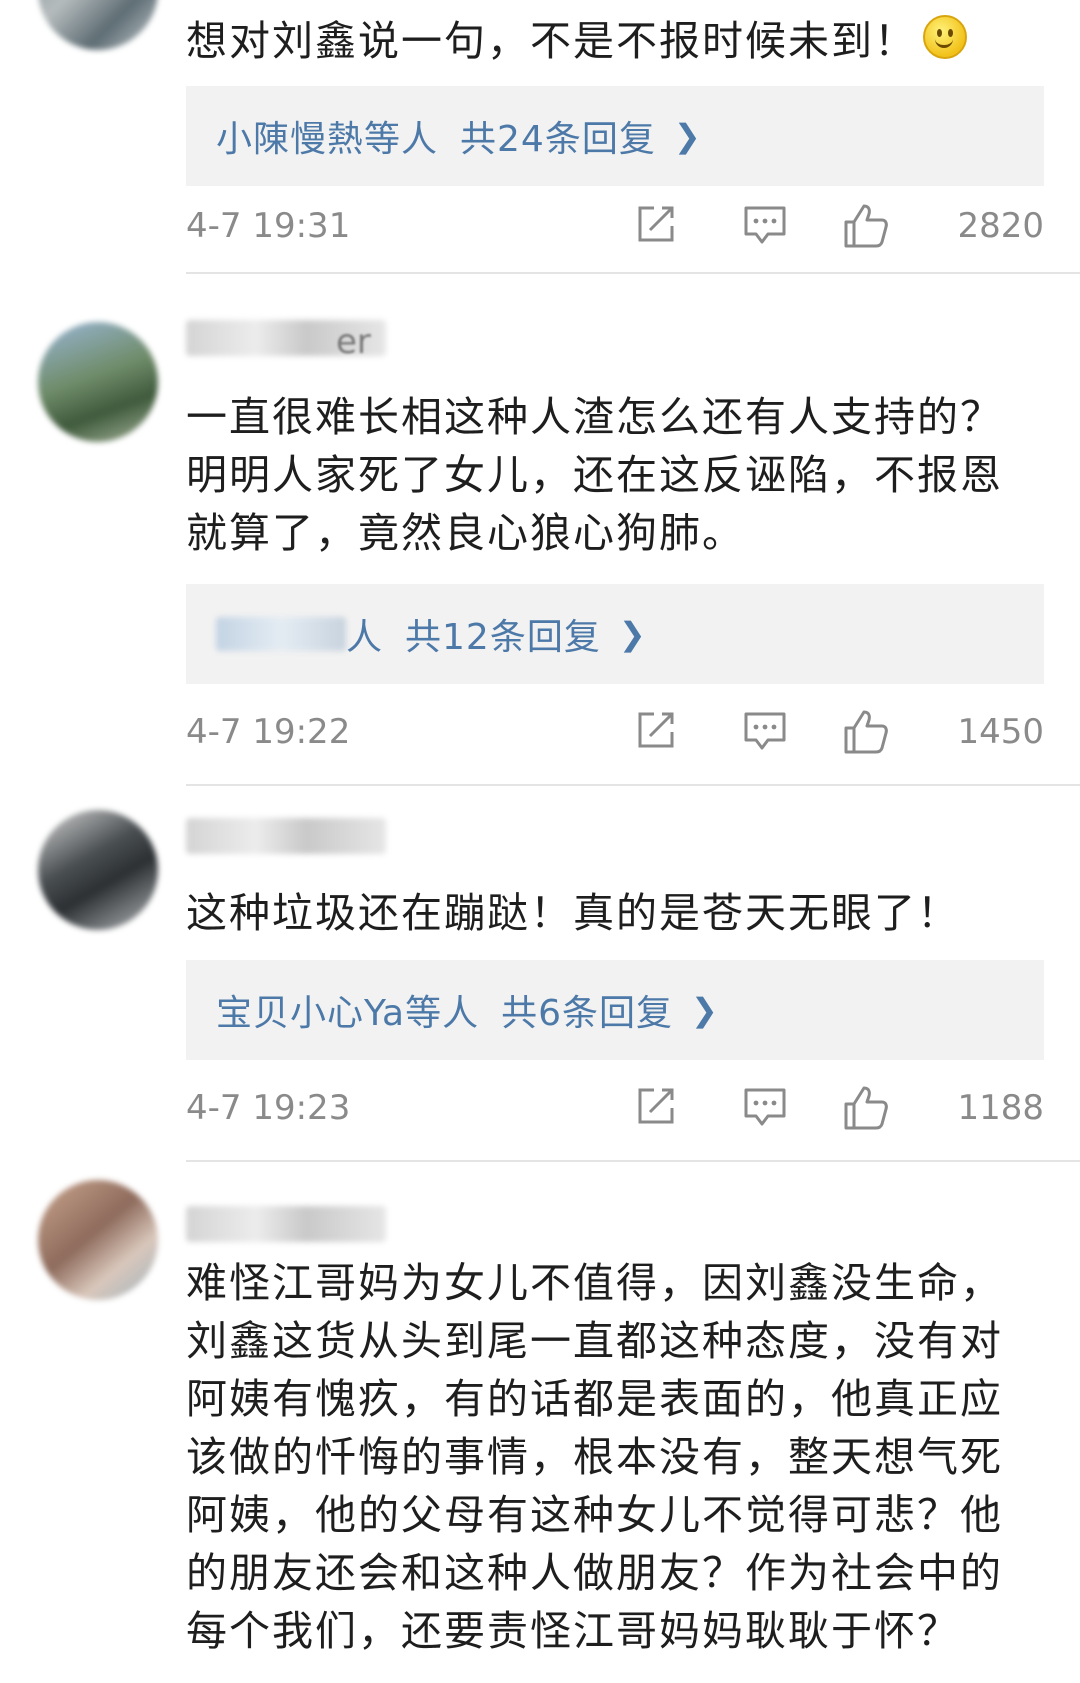  What do you see at coordinates (558, 139) in the screenshot?
I see `reply-count: 共24条回复` at bounding box center [558, 139].